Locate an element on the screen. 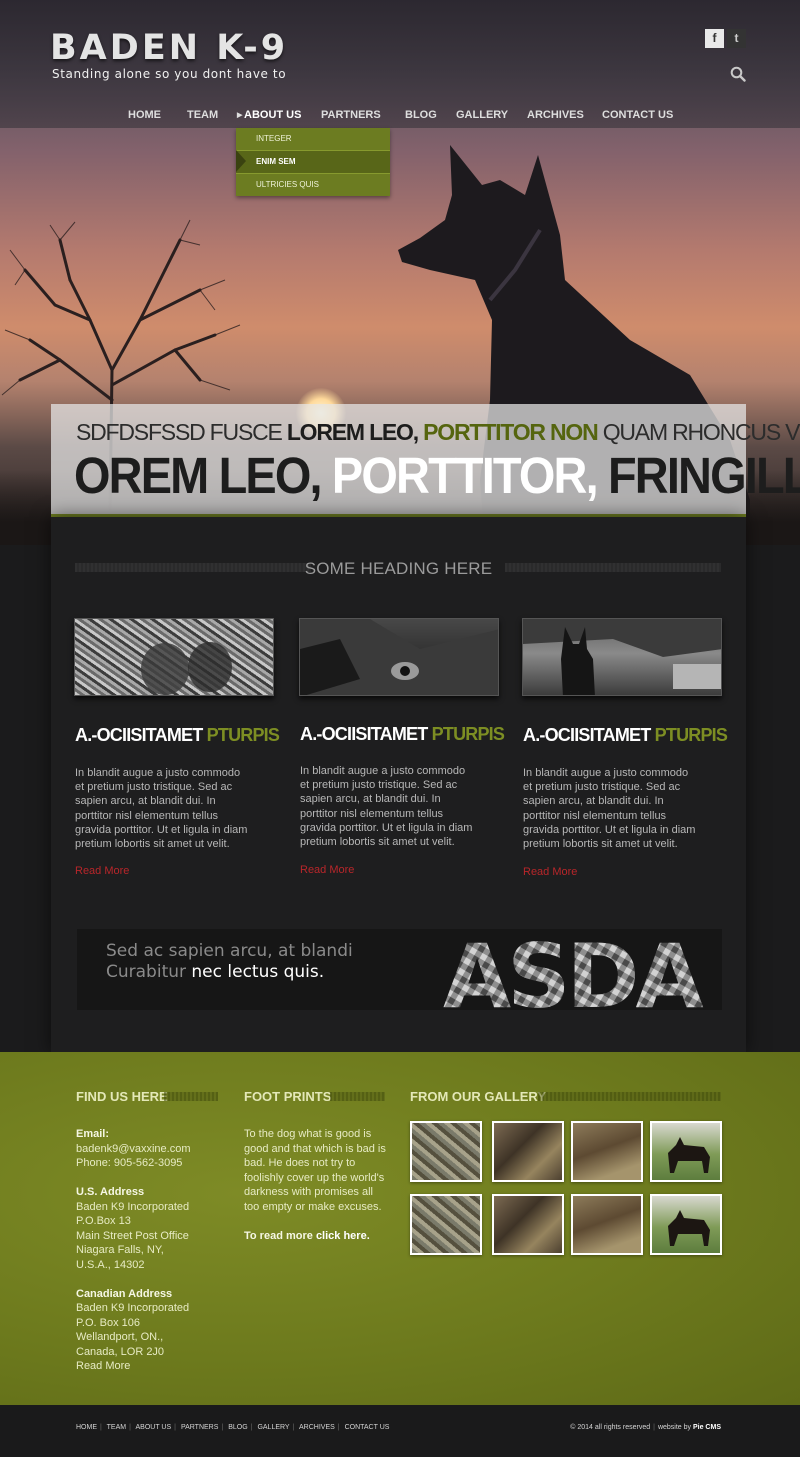 The height and width of the screenshot is (1457, 800). canadian-address-line: Canada, LOR 2J0 is located at coordinates (120, 1351).